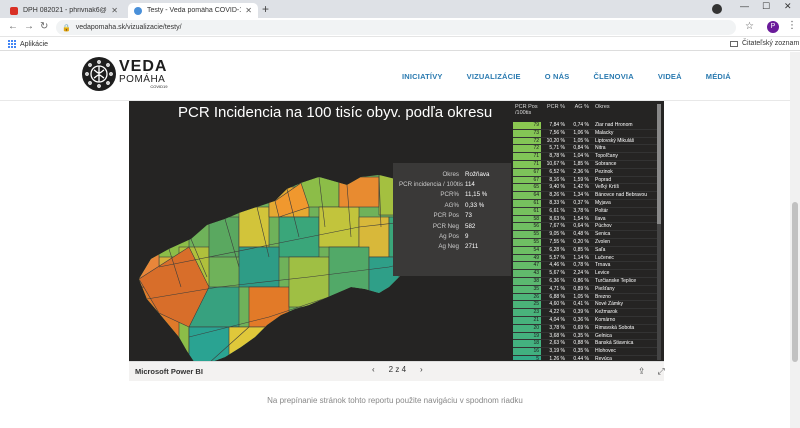 The image size is (800, 428). Describe the element at coordinates (64, 10) in the screenshot. I see `tab-gmail: DPH 082021 - phrivnak6@gmail.c ✕` at that location.